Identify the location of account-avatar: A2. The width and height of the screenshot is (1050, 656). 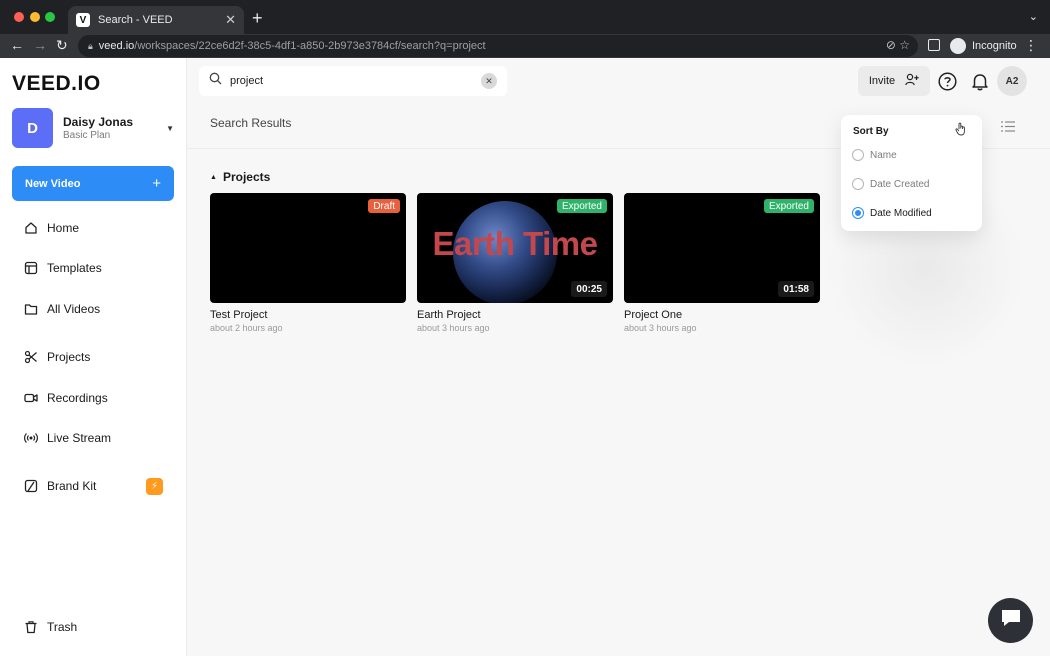
(1012, 81).